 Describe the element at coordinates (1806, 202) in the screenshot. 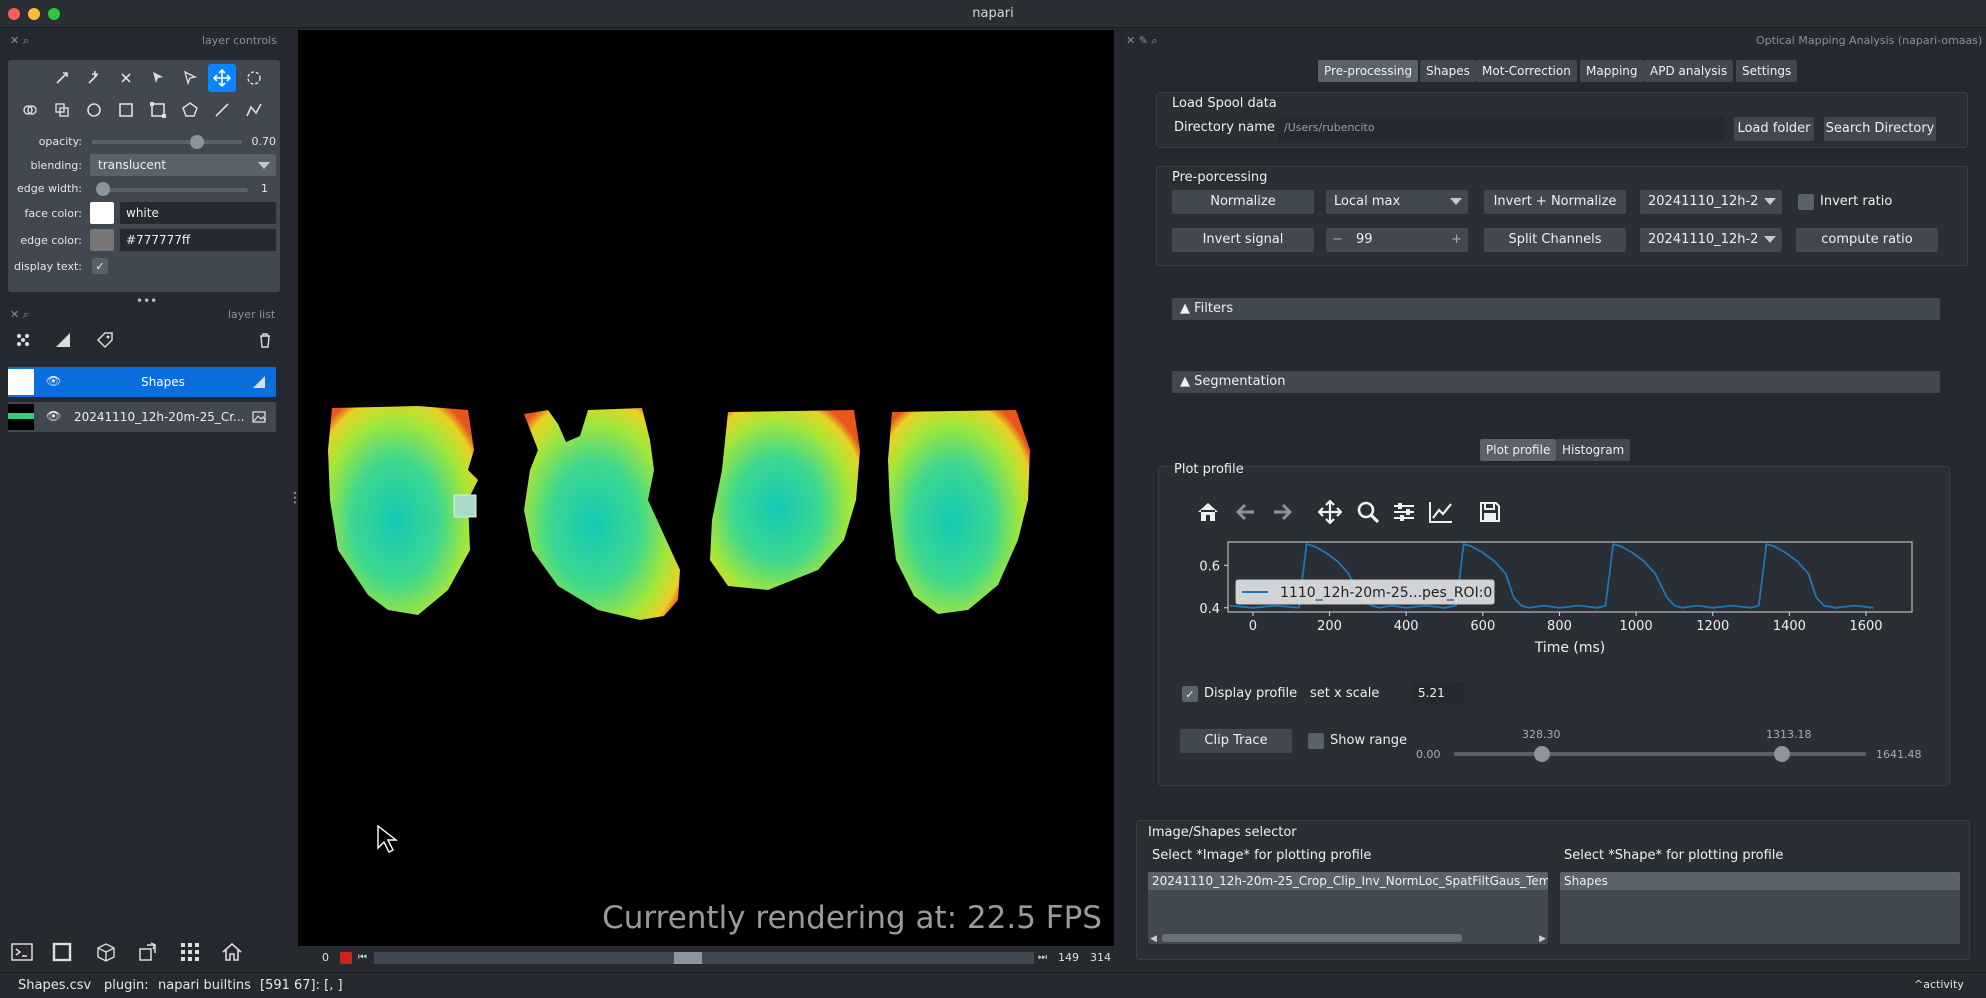

I see `invert-ratio-checkbox` at that location.